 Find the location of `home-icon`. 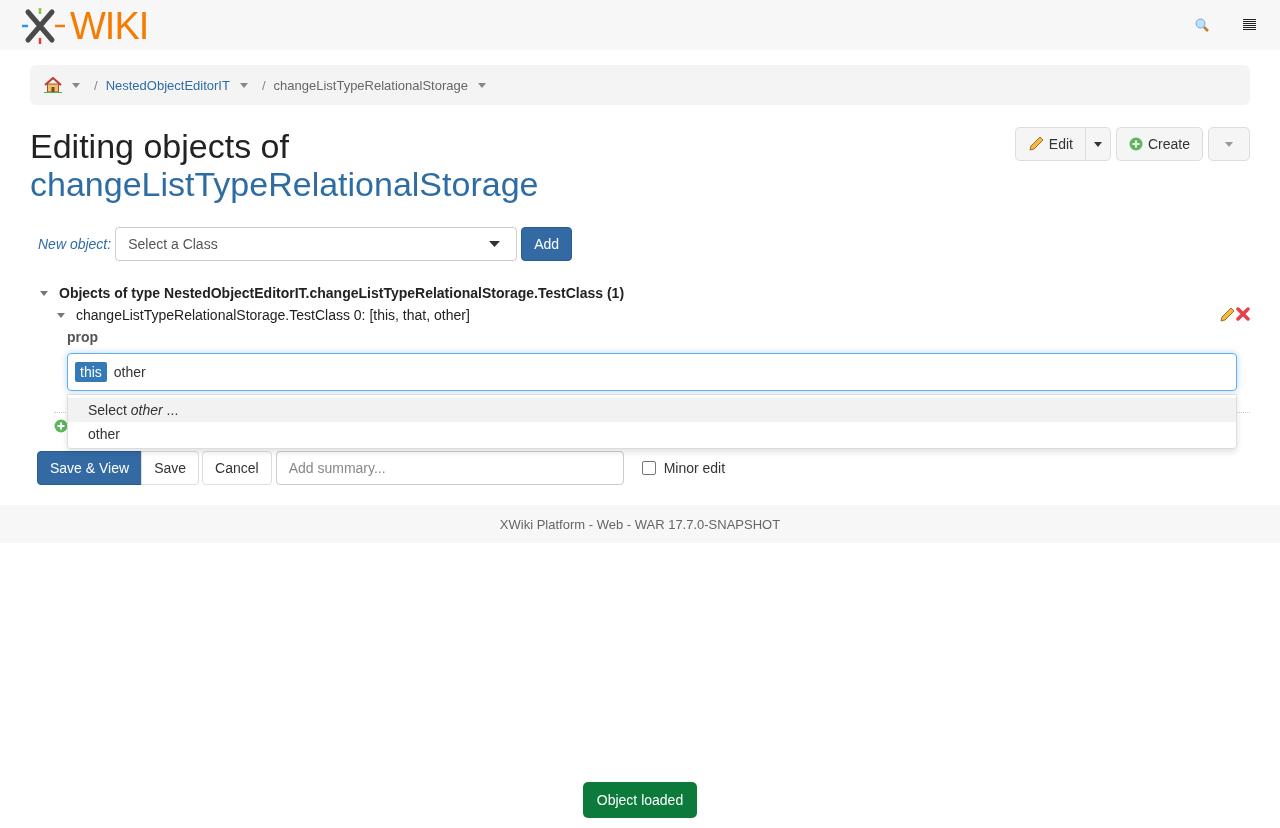

home-icon is located at coordinates (53, 85).